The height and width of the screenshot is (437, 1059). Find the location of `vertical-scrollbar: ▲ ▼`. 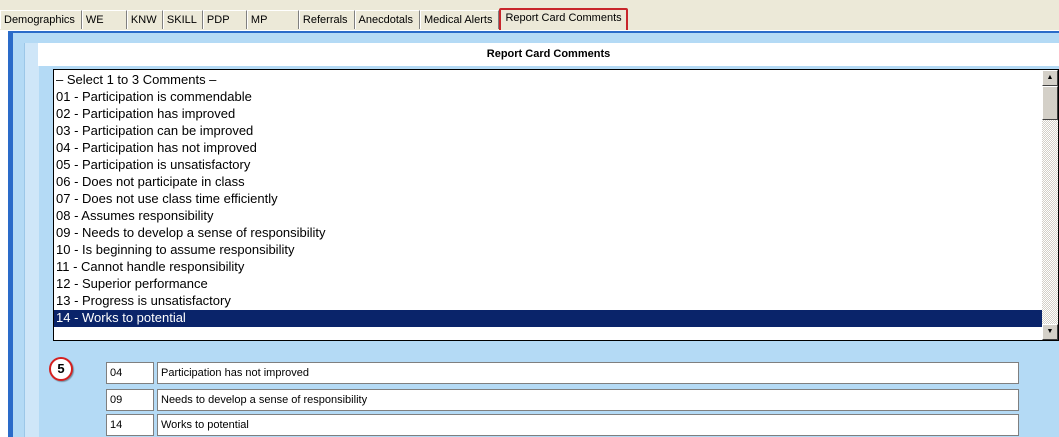

vertical-scrollbar: ▲ ▼ is located at coordinates (1050, 205).